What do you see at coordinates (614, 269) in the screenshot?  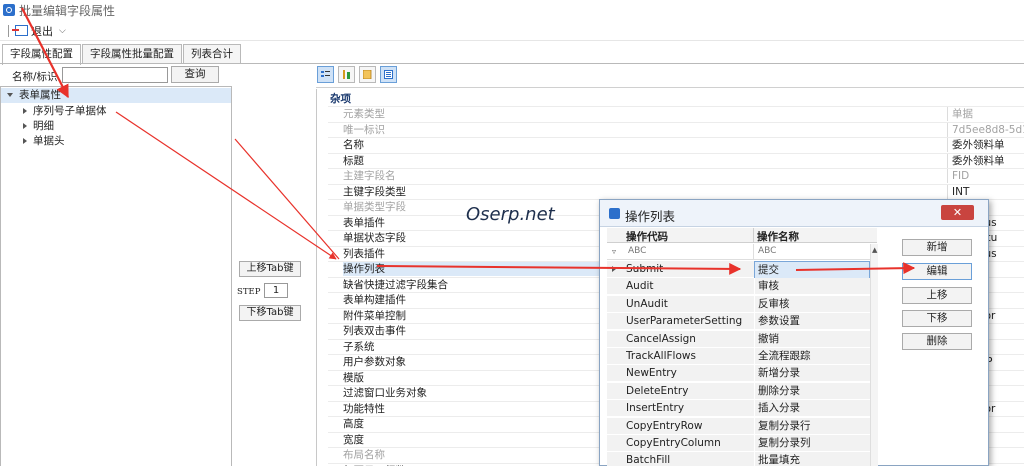 I see `current-row-icon` at bounding box center [614, 269].